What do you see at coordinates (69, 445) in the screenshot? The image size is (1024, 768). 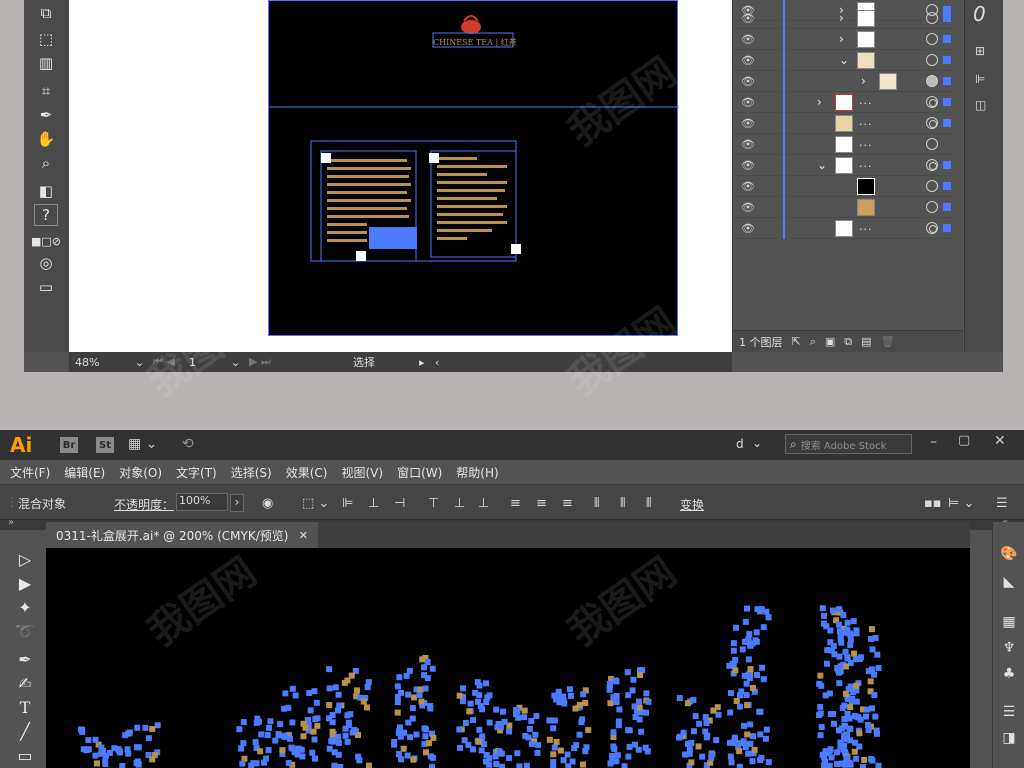 I see `bridge-button: Br` at bounding box center [69, 445].